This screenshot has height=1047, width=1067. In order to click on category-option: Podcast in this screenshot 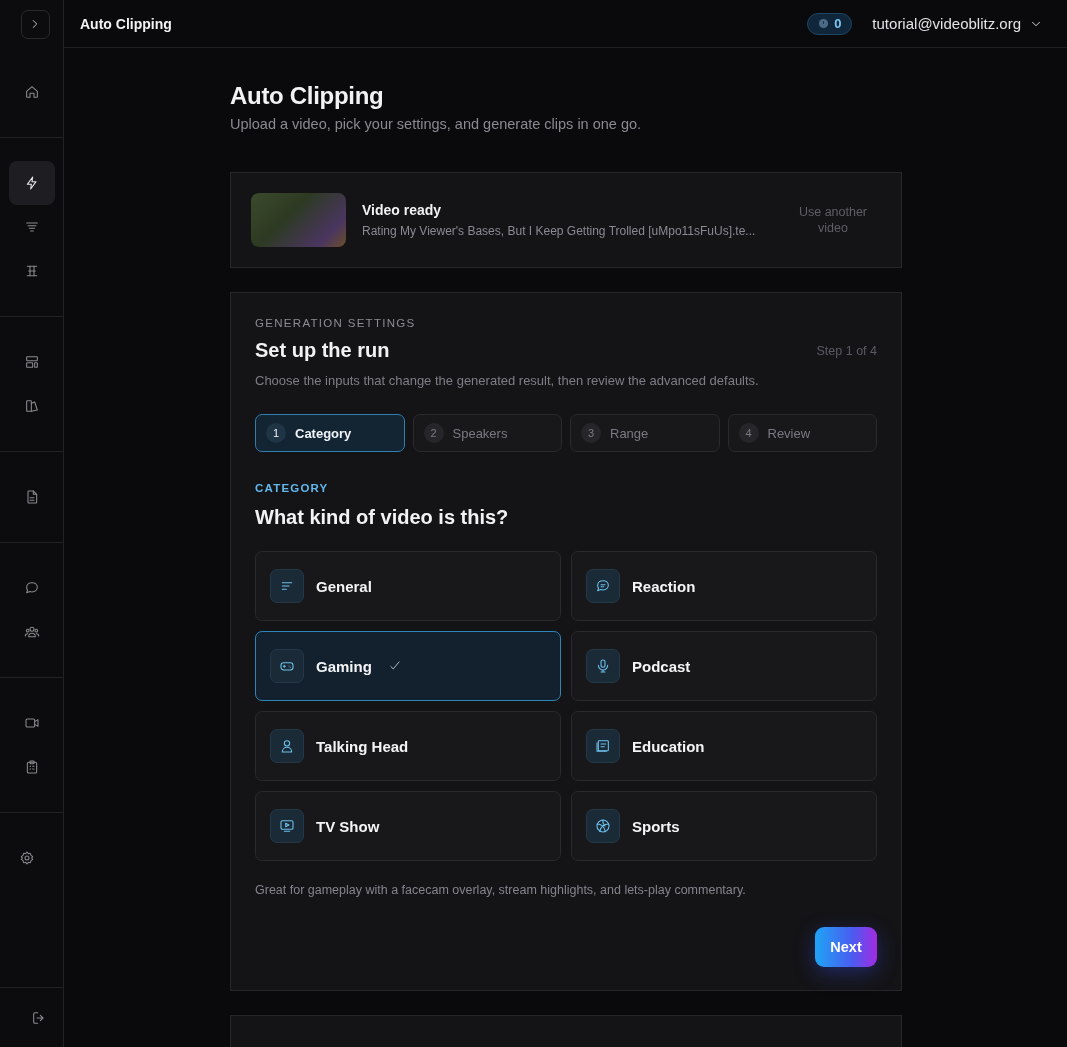, I will do `click(724, 666)`.